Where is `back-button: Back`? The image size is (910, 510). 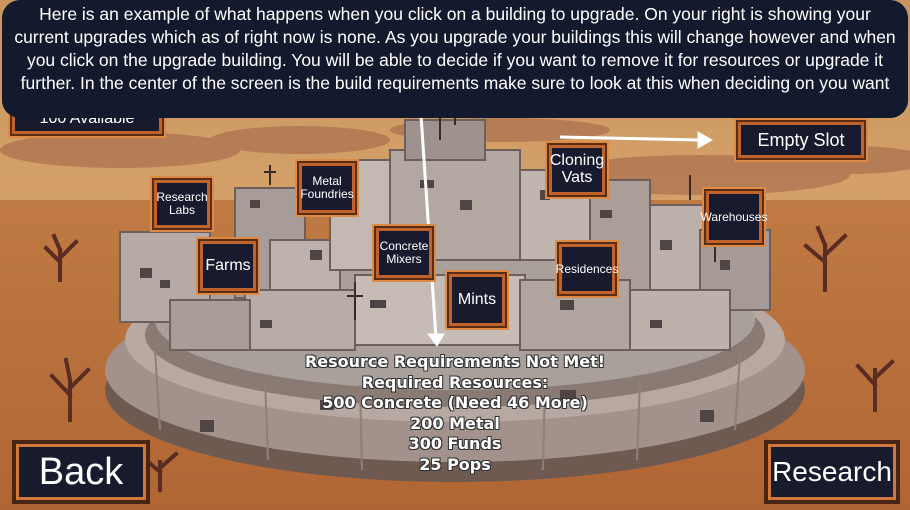
back-button: Back is located at coordinates (81, 472).